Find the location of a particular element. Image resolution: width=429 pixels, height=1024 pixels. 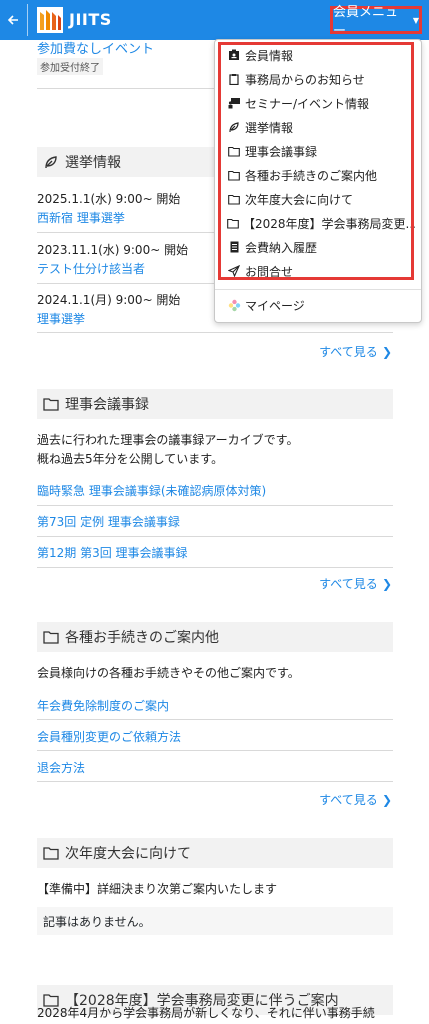

board-link: 第73回 定例 理事会議事録 is located at coordinates (215, 521).